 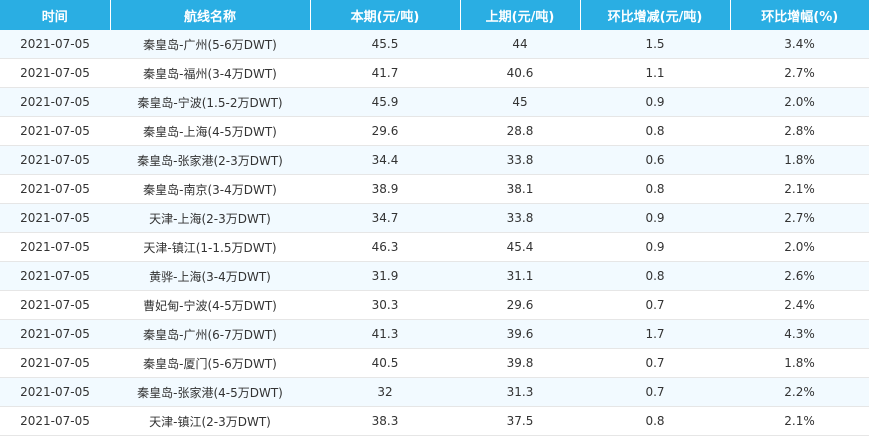 I want to click on cell-current: 38.3, so click(x=385, y=421).